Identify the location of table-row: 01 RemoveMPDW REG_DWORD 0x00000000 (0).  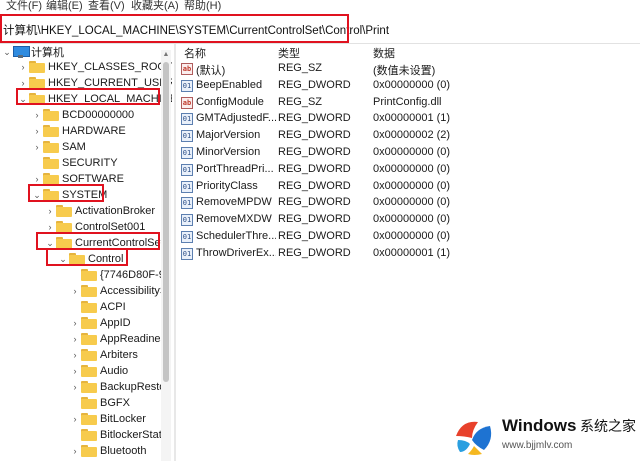
(409, 203).